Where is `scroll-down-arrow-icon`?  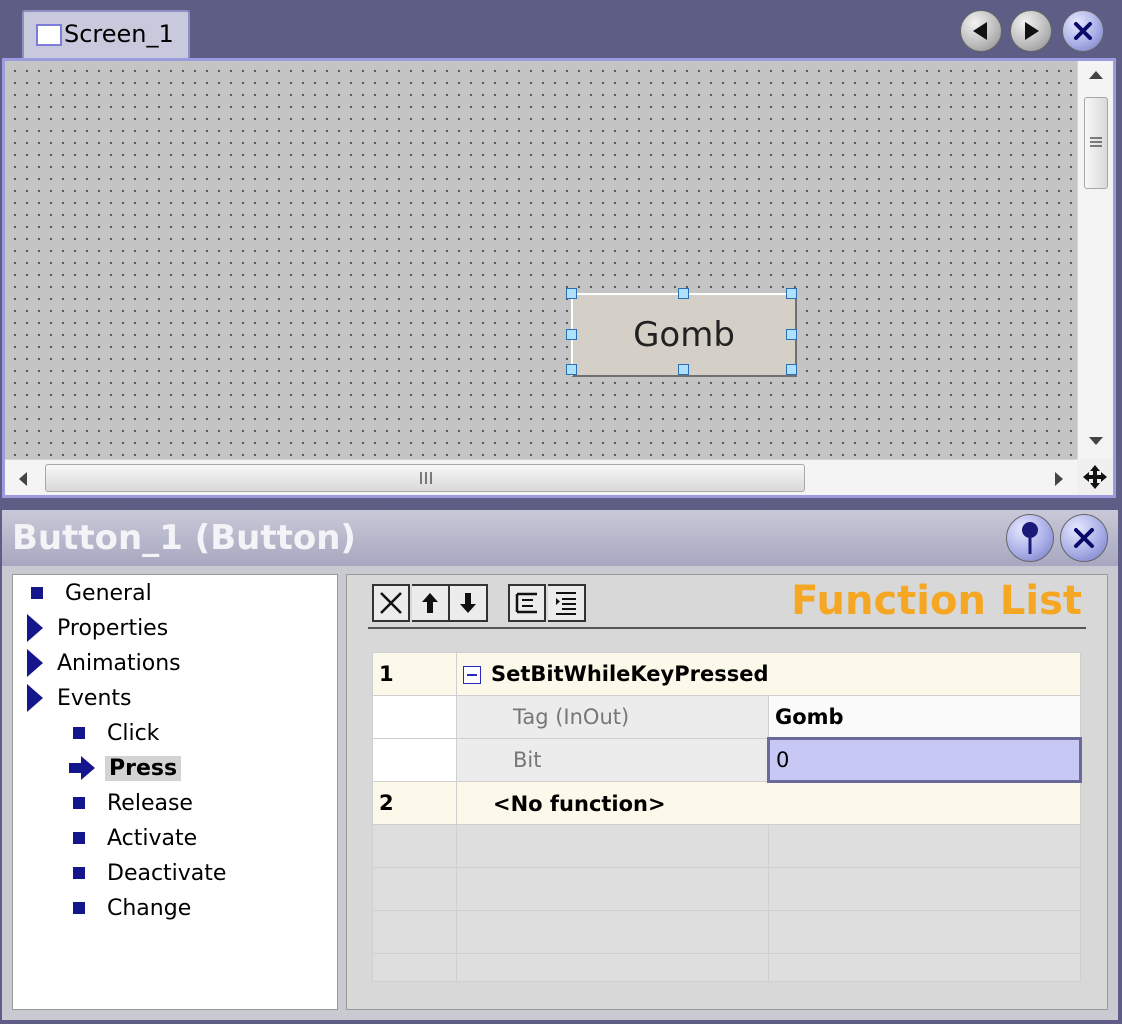
scroll-down-arrow-icon is located at coordinates (1096, 441).